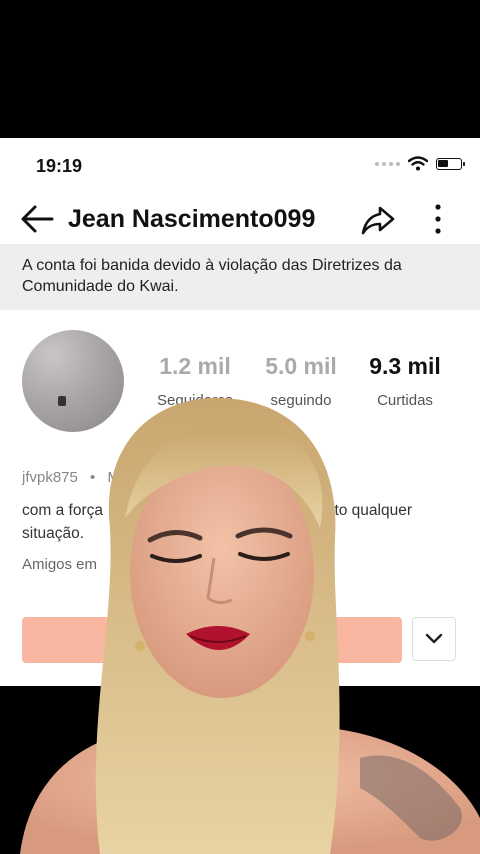 The width and height of the screenshot is (480, 854). What do you see at coordinates (405, 366) in the screenshot?
I see `stat-value: 9.3 mil` at bounding box center [405, 366].